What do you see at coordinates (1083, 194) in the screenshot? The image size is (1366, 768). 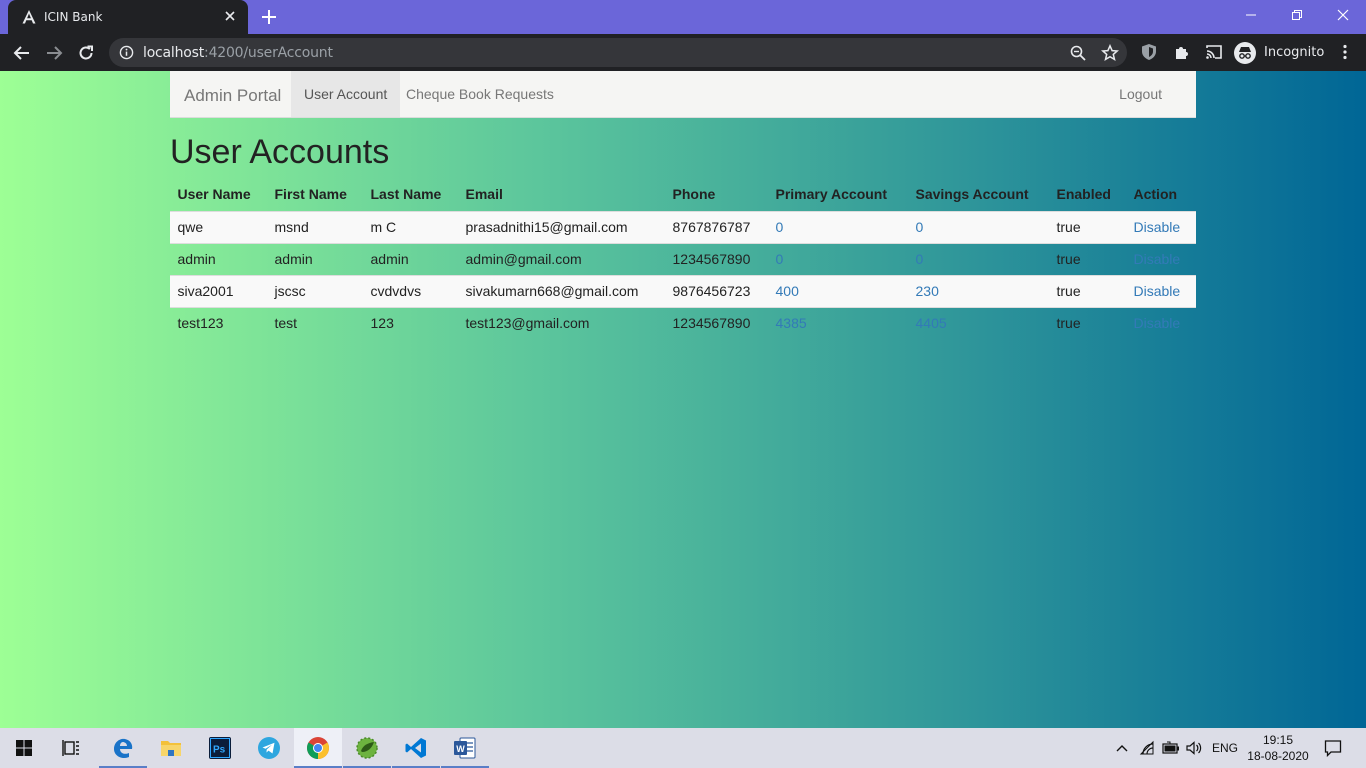 I see `column-header-enabled: Enabled` at bounding box center [1083, 194].